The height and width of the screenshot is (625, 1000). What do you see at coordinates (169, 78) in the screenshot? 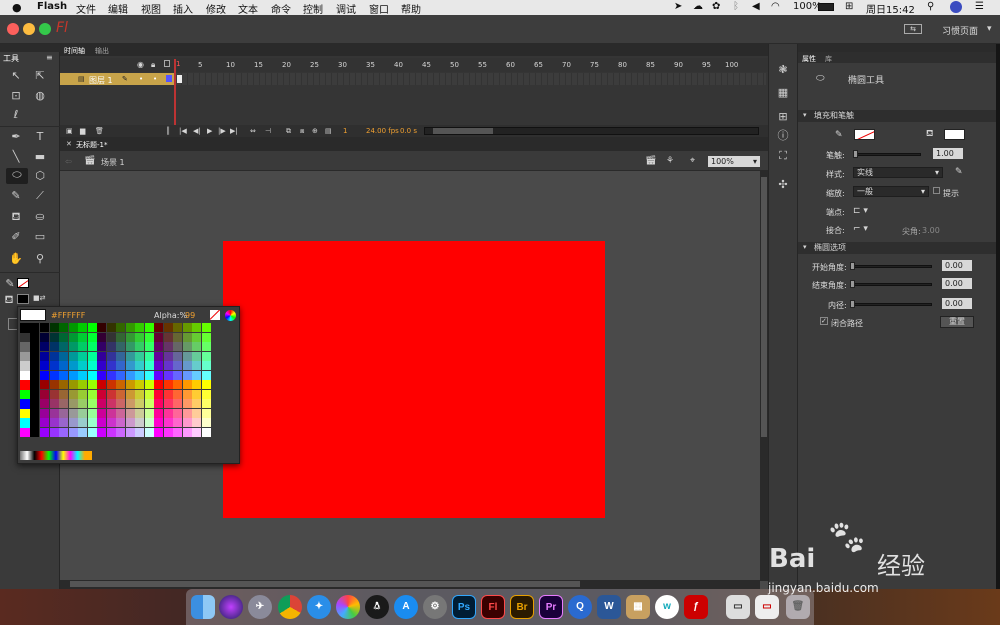
I see `layer-outline-color` at bounding box center [169, 78].